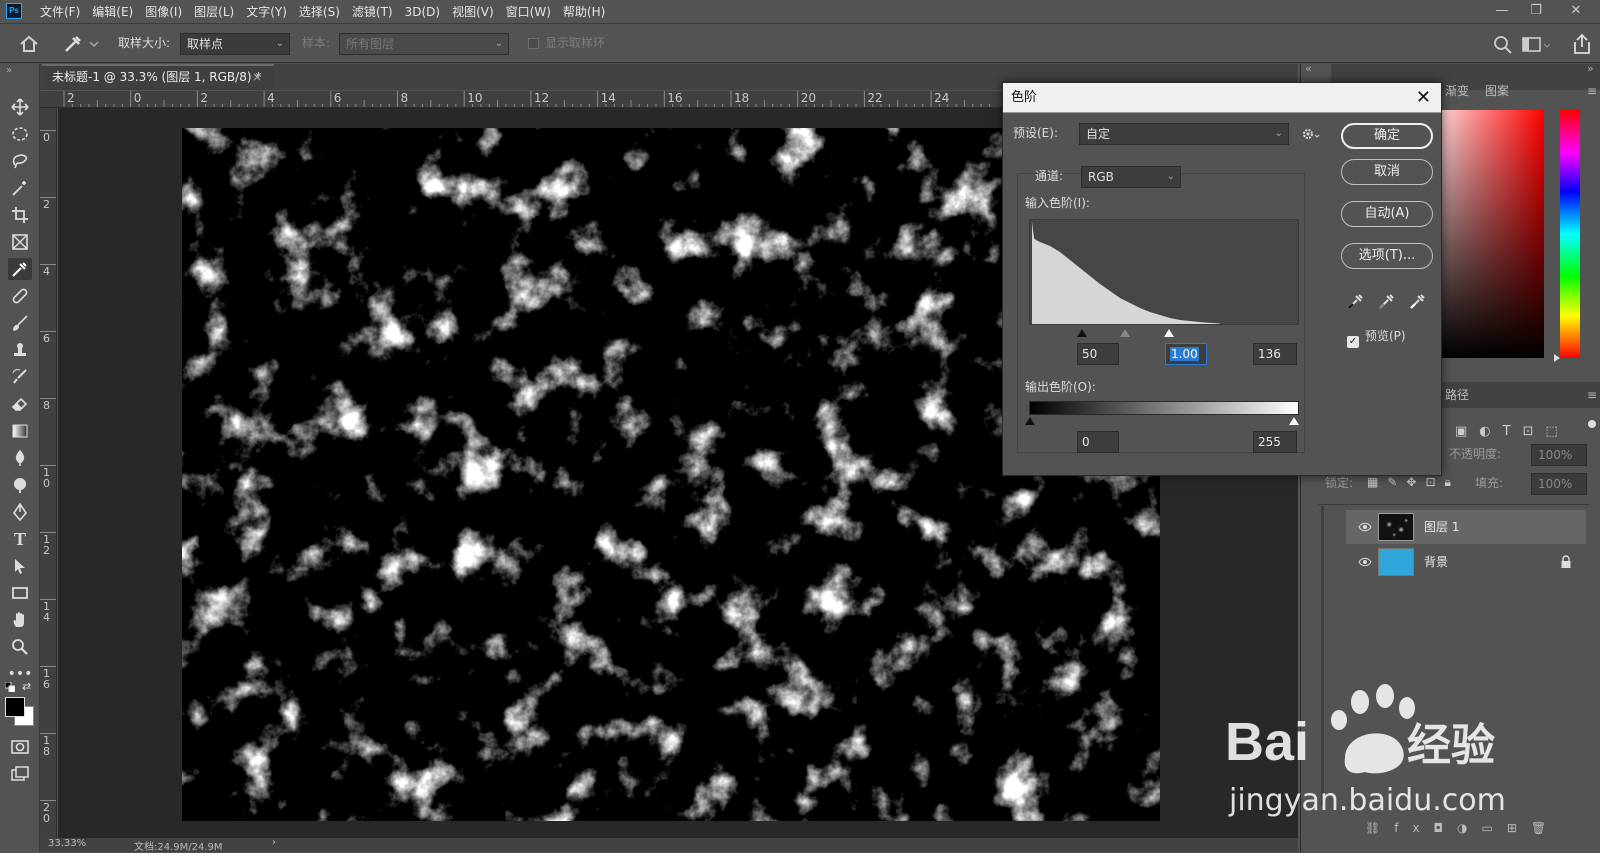 The image size is (1600, 853). What do you see at coordinates (20, 350) in the screenshot?
I see `stamp-tool-icon` at bounding box center [20, 350].